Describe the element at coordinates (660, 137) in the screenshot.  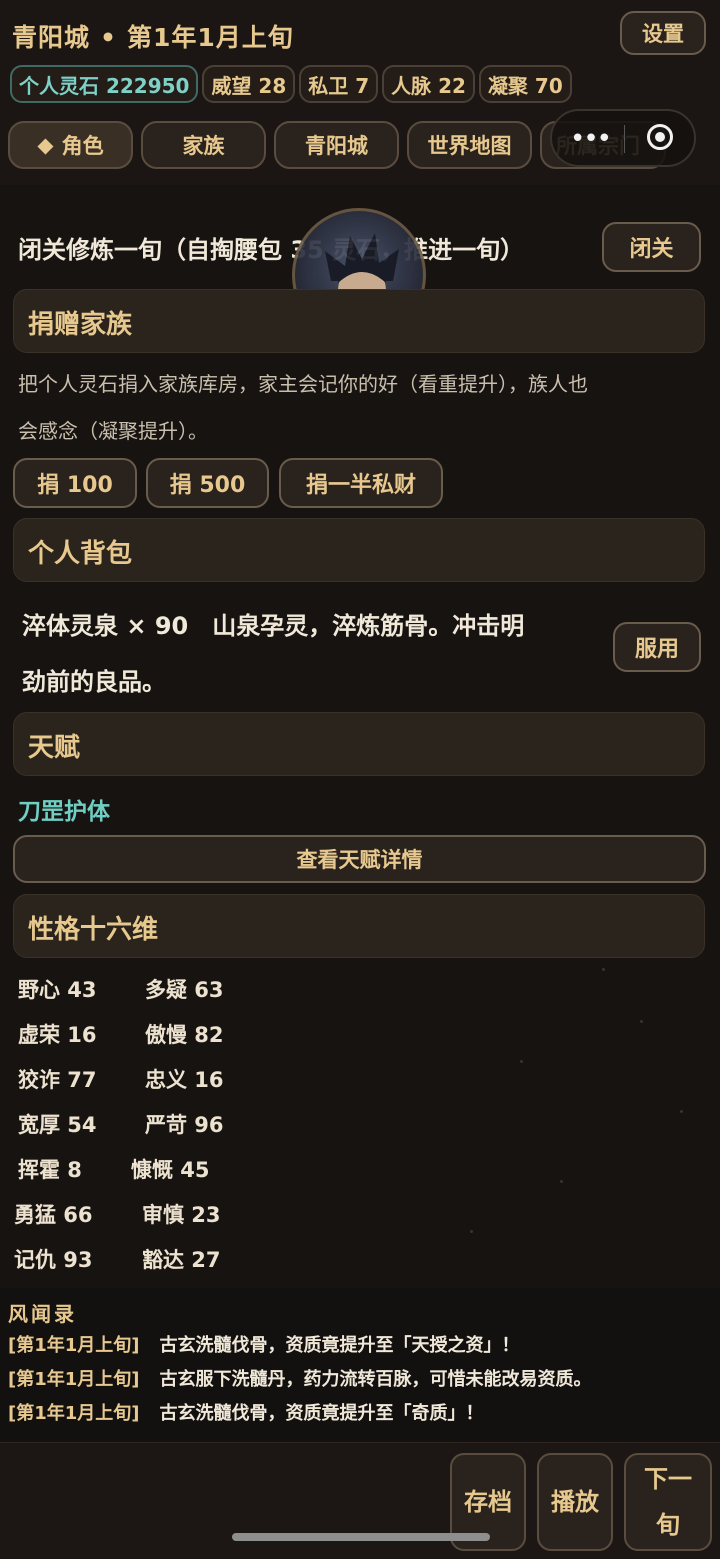
I see `close-miniprogram-icon` at that location.